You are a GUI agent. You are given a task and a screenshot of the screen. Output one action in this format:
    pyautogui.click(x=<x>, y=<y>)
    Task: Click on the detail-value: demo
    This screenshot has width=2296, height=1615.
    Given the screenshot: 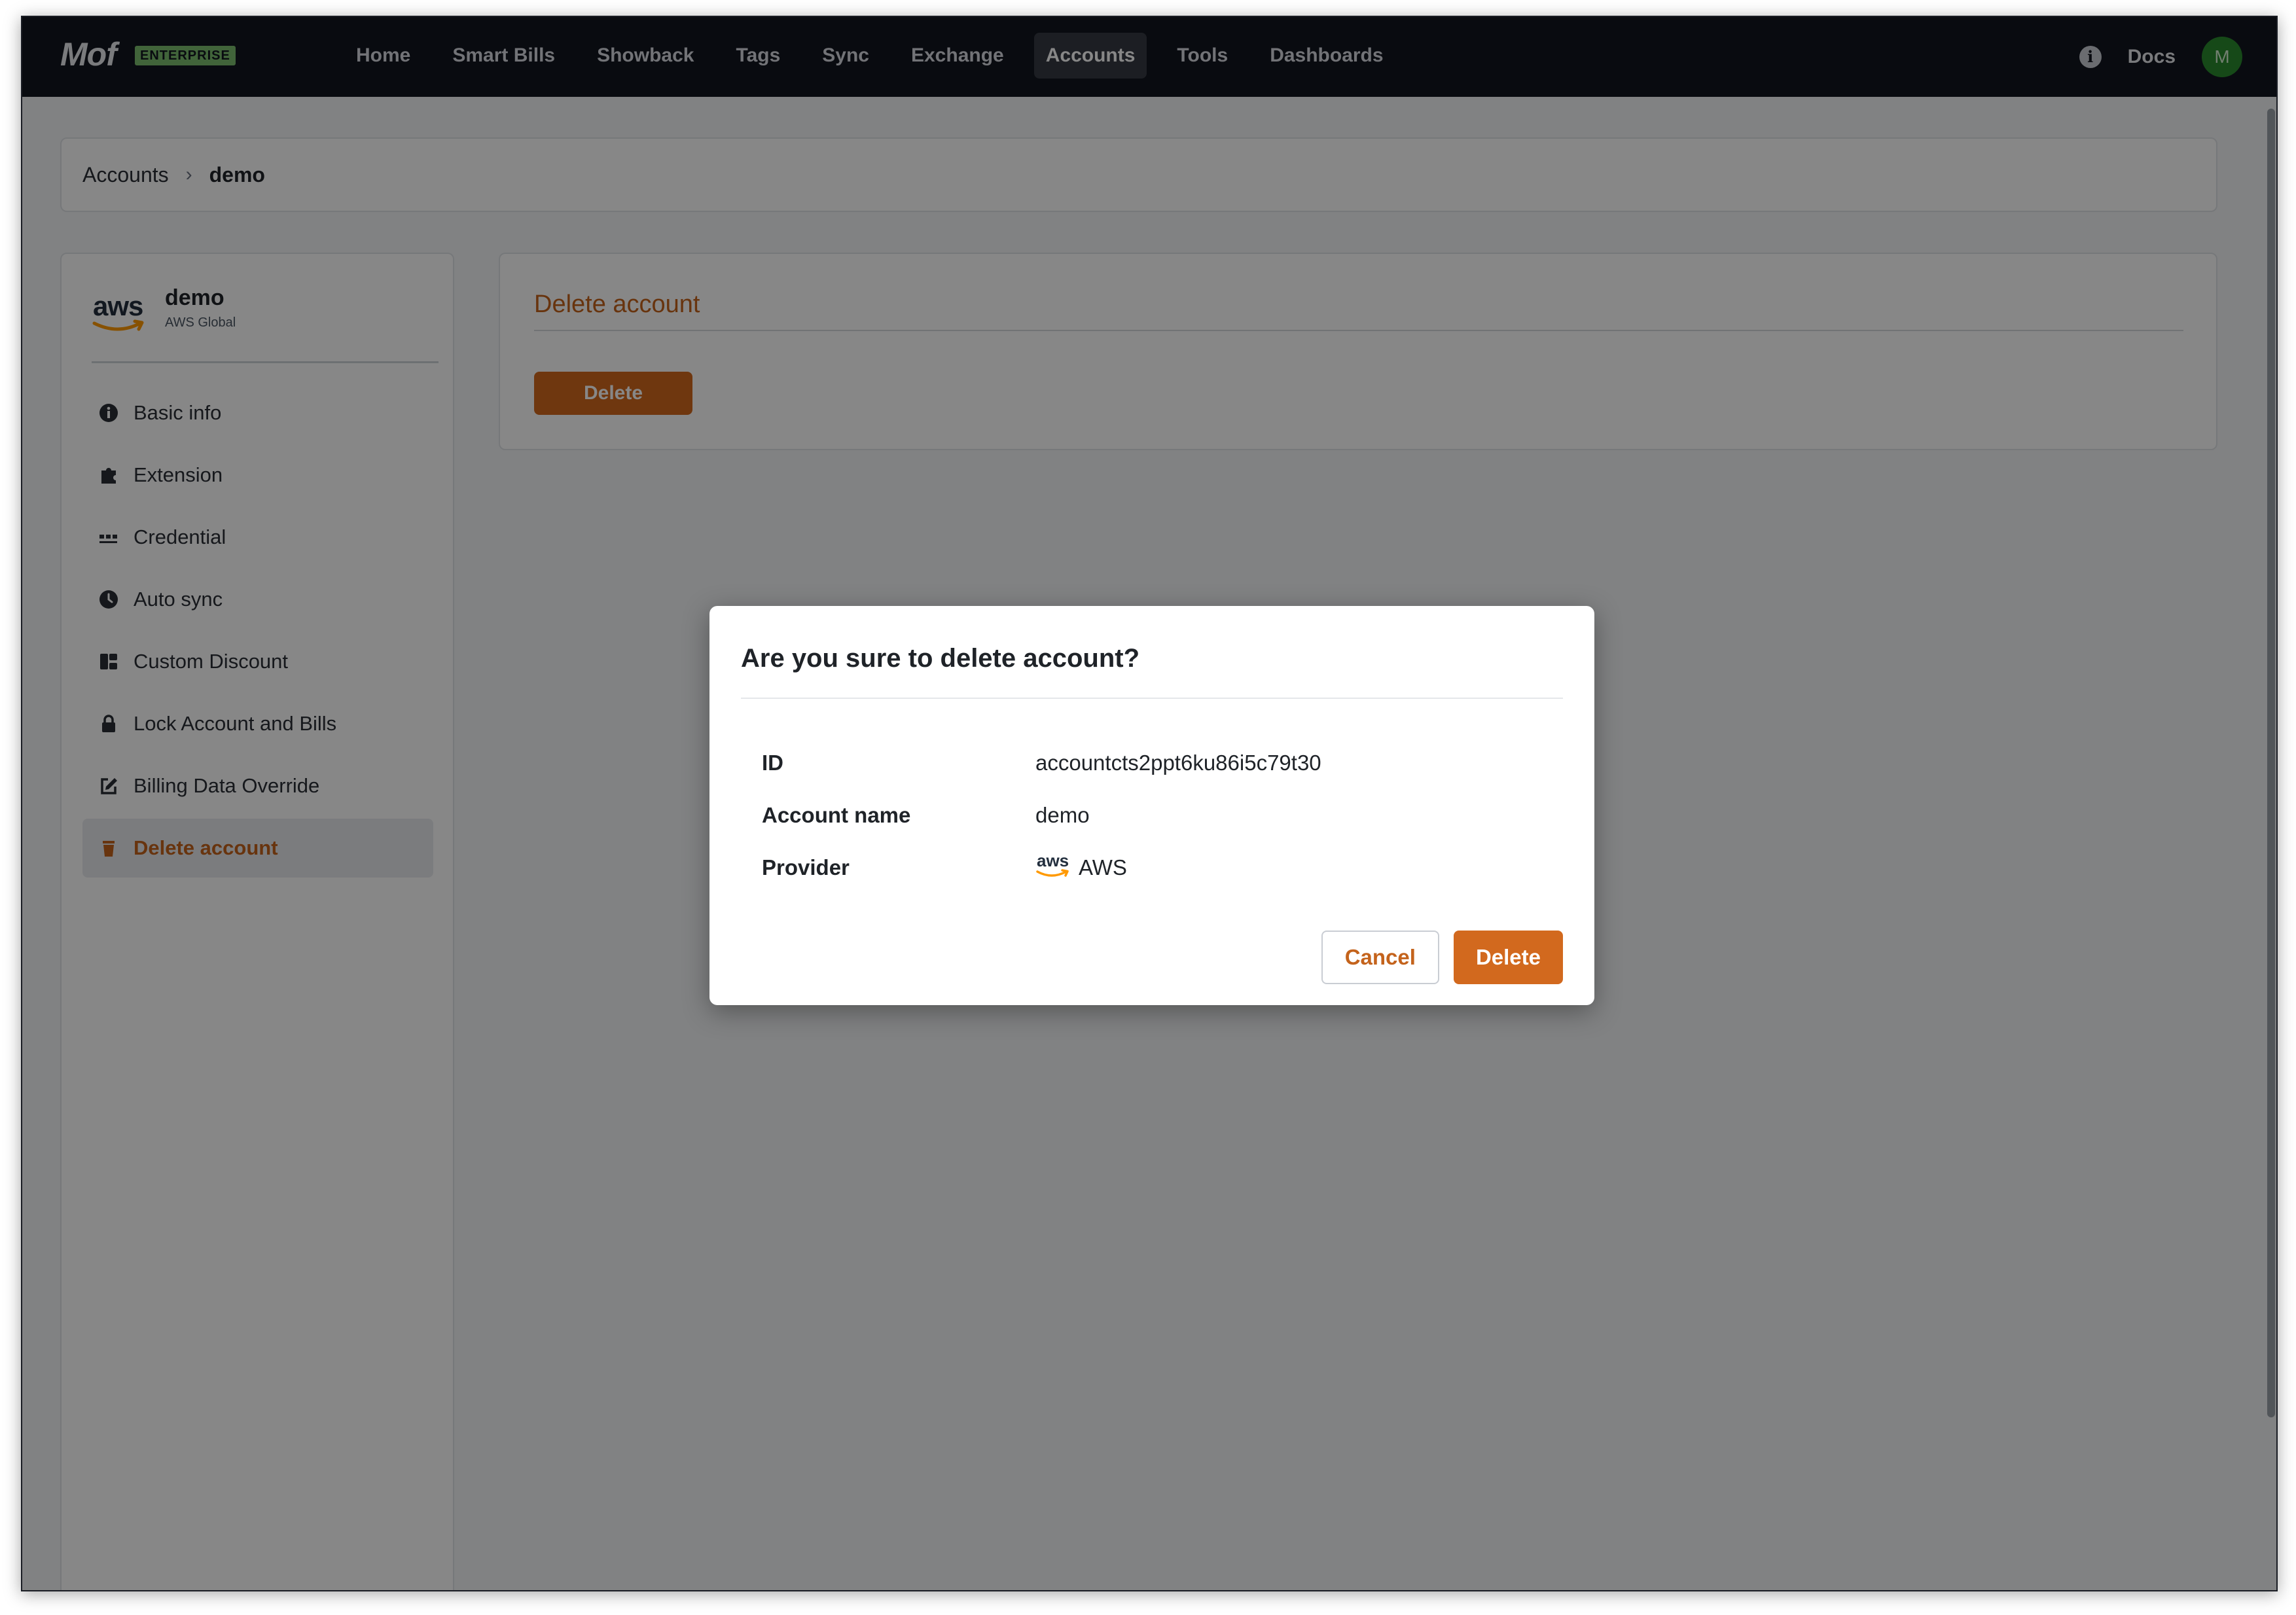 What is the action you would take?
    pyautogui.click(x=1062, y=815)
    